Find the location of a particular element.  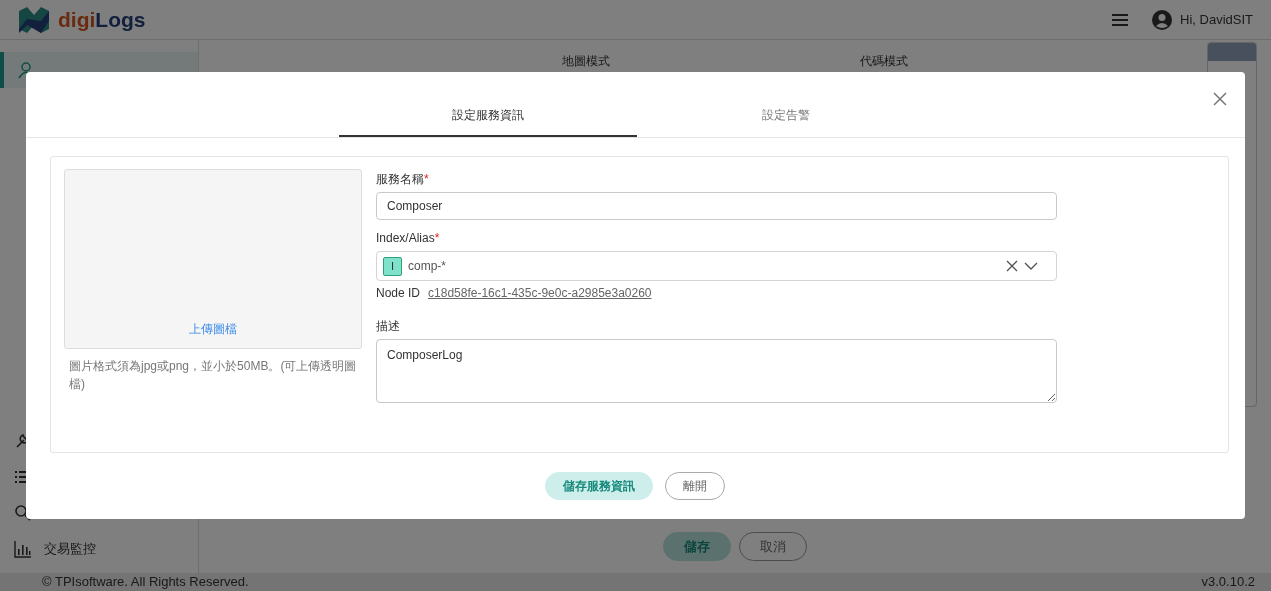

tab: 地圖模式 is located at coordinates (586, 61).